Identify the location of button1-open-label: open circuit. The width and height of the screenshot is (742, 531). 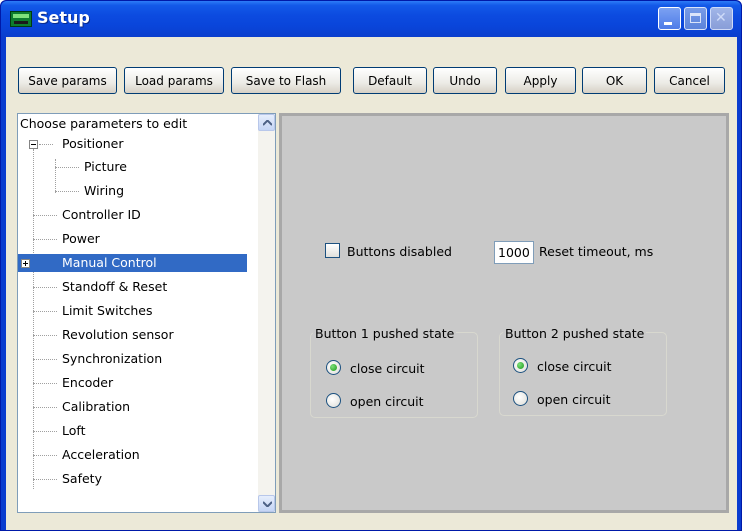
(387, 401).